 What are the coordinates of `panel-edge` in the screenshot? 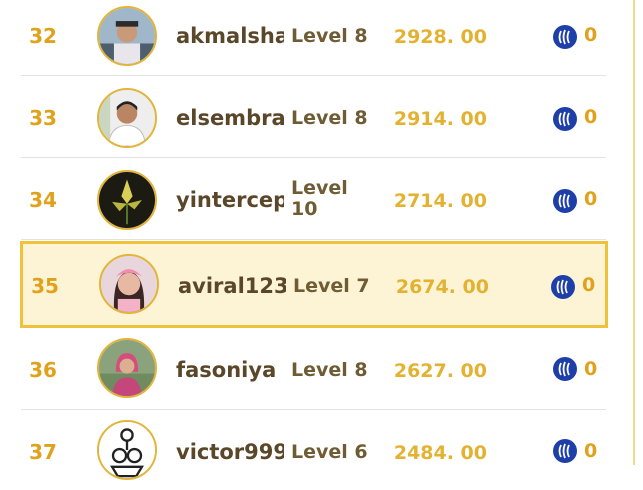 It's located at (634, 232).